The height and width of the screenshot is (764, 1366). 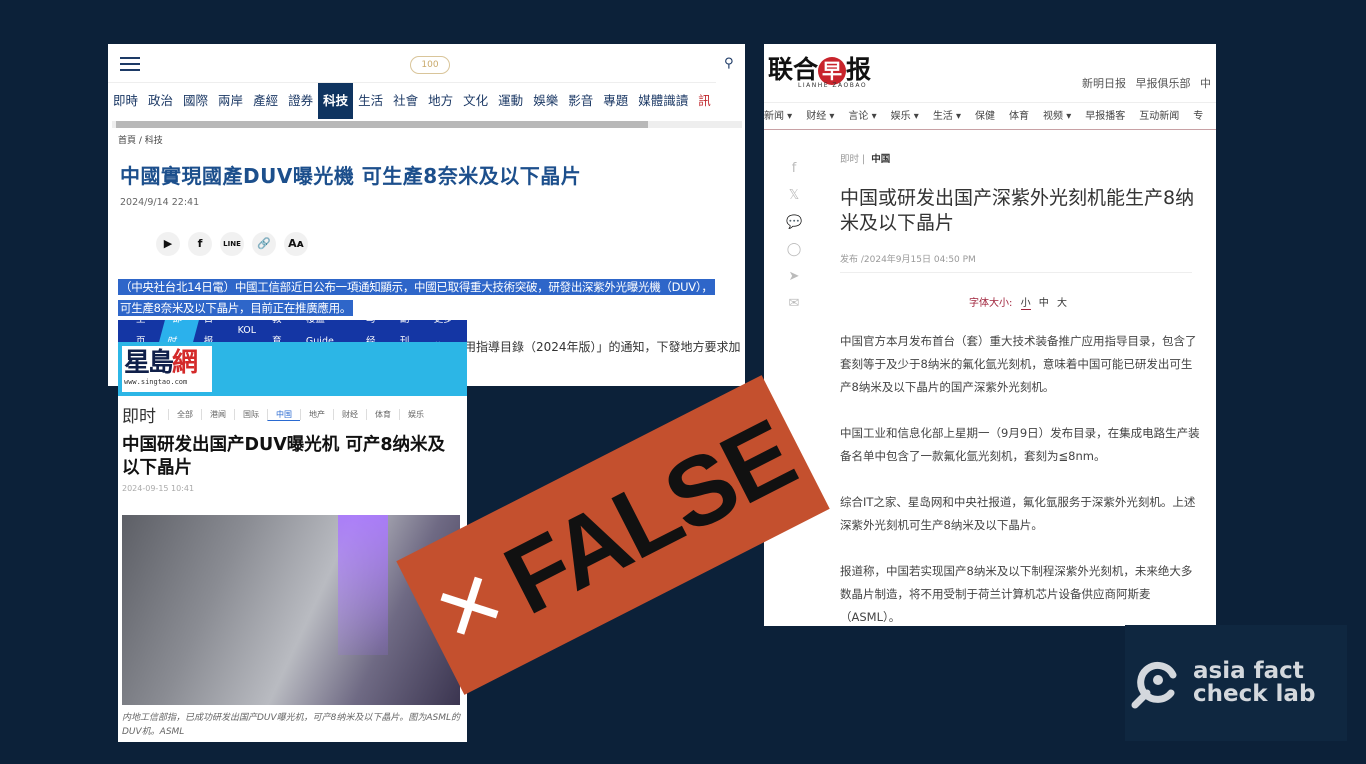 I want to click on nav-item: 地方, so click(x=440, y=101).